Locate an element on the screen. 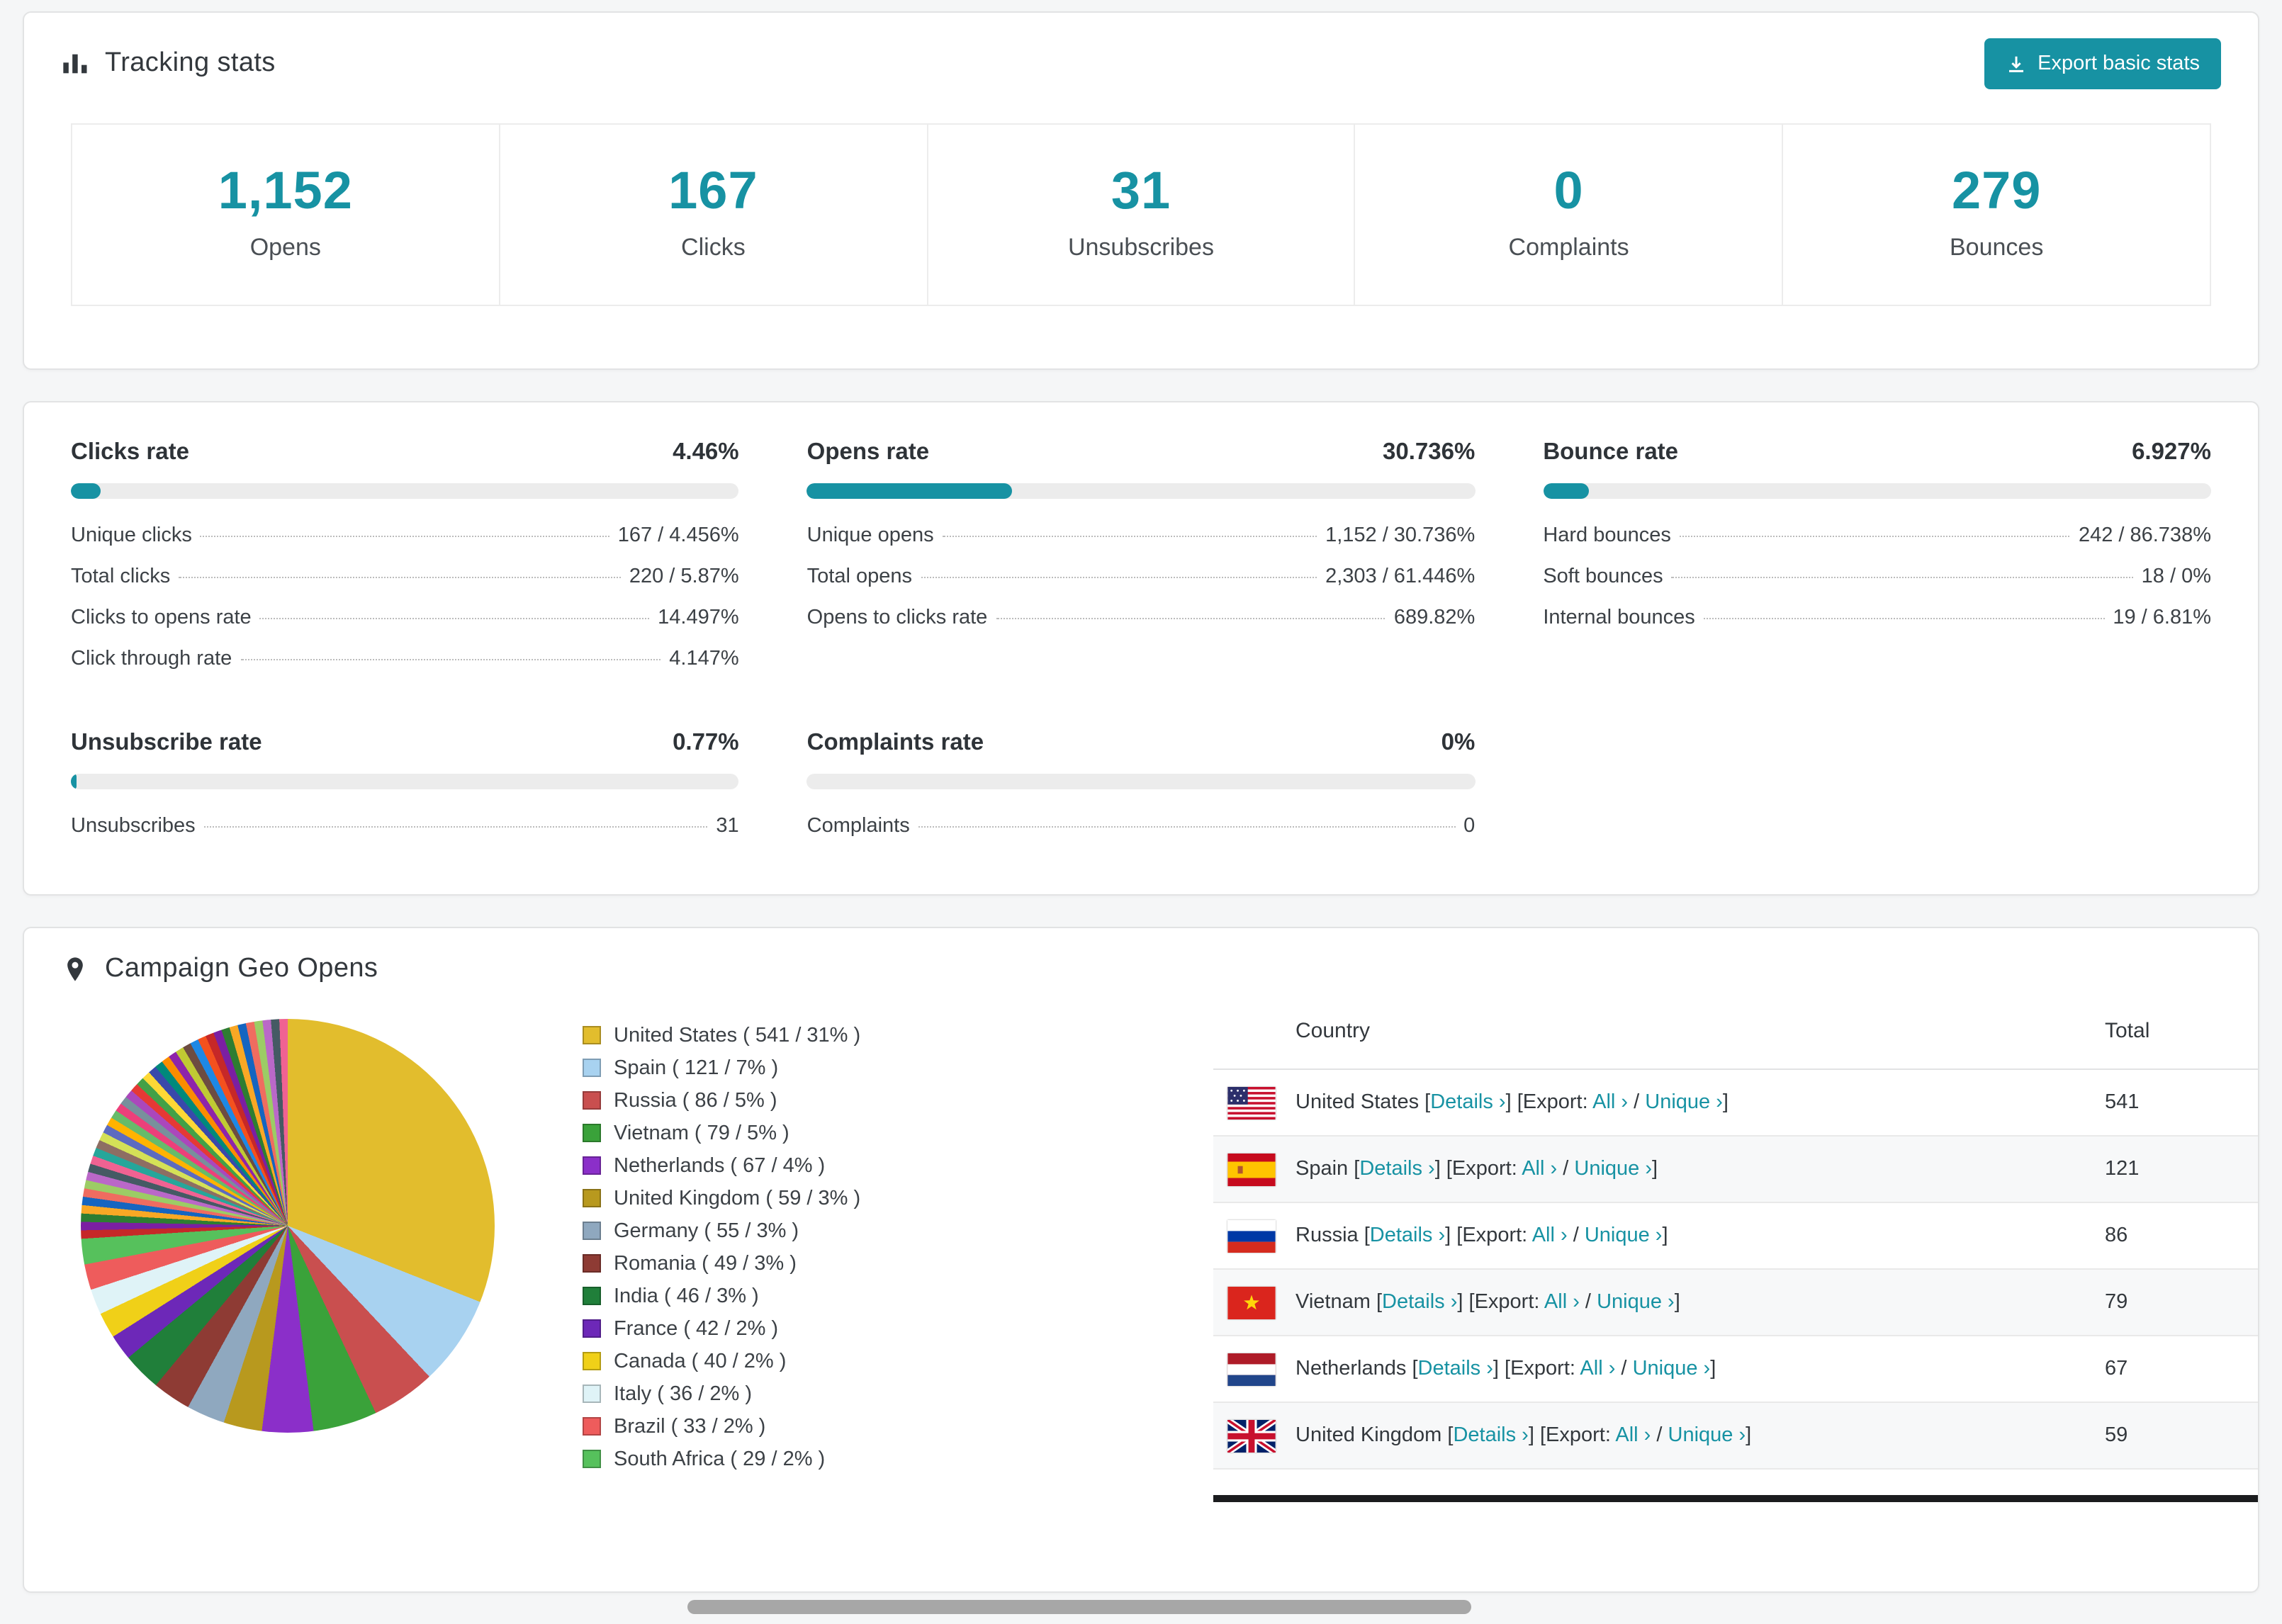 The image size is (2282, 1624). stat-label: Unsubscribes is located at coordinates (1140, 248).